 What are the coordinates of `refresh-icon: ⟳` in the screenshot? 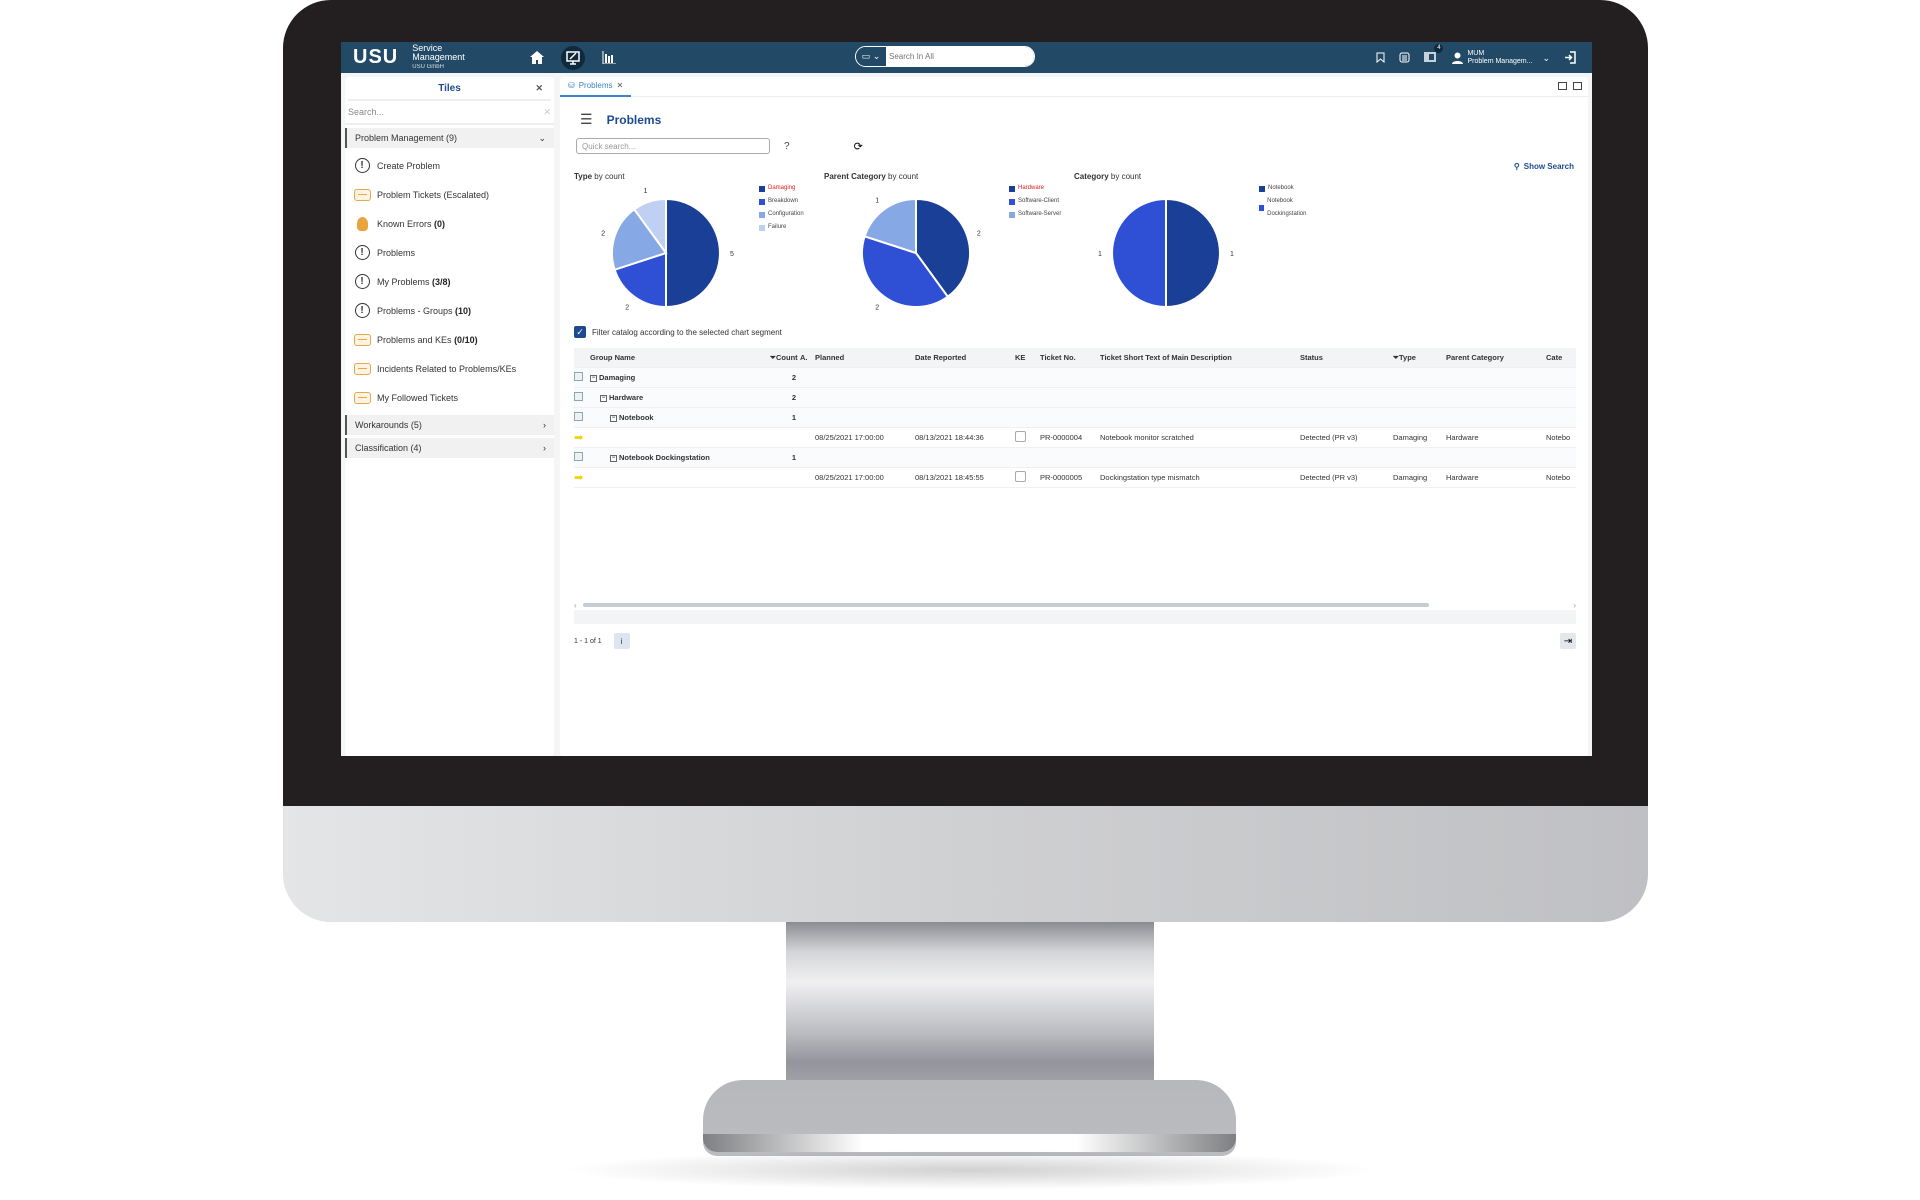 It's located at (858, 146).